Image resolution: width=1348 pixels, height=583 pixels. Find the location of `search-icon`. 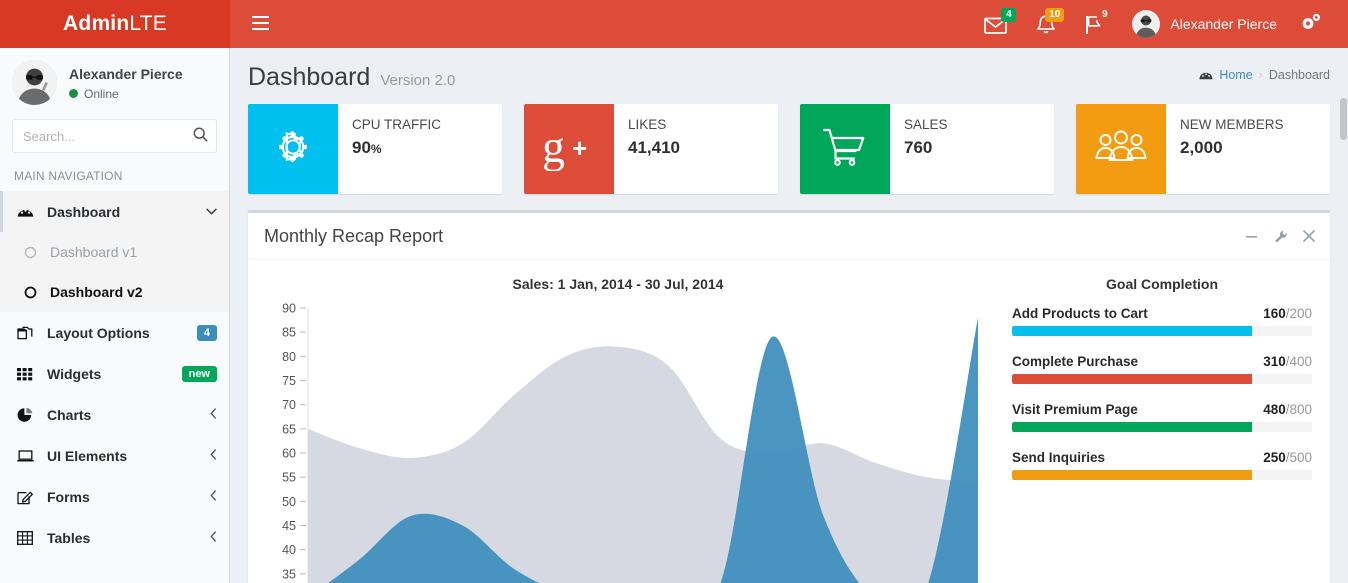

search-icon is located at coordinates (200, 136).